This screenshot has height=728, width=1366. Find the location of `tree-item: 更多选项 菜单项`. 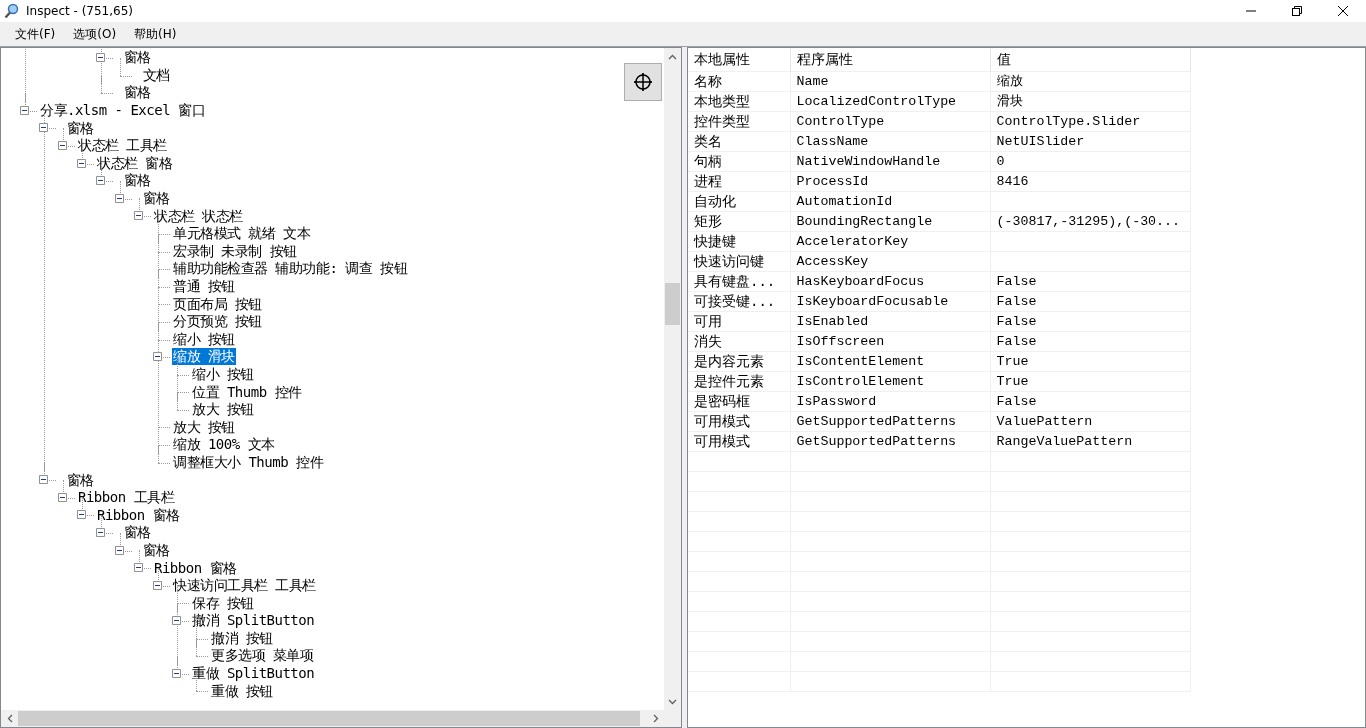

tree-item: 更多选项 菜单项 is located at coordinates (262, 656).